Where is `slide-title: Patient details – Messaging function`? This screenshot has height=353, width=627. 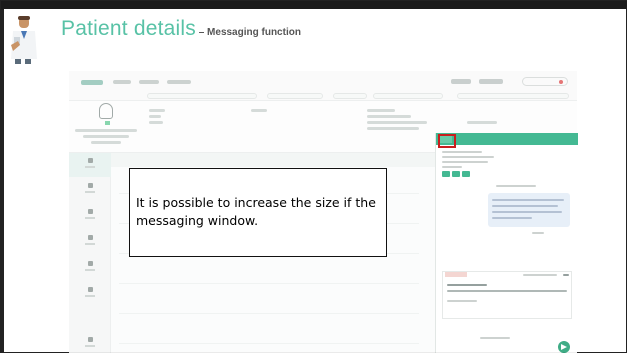 slide-title: Patient details – Messaging function is located at coordinates (181, 29).